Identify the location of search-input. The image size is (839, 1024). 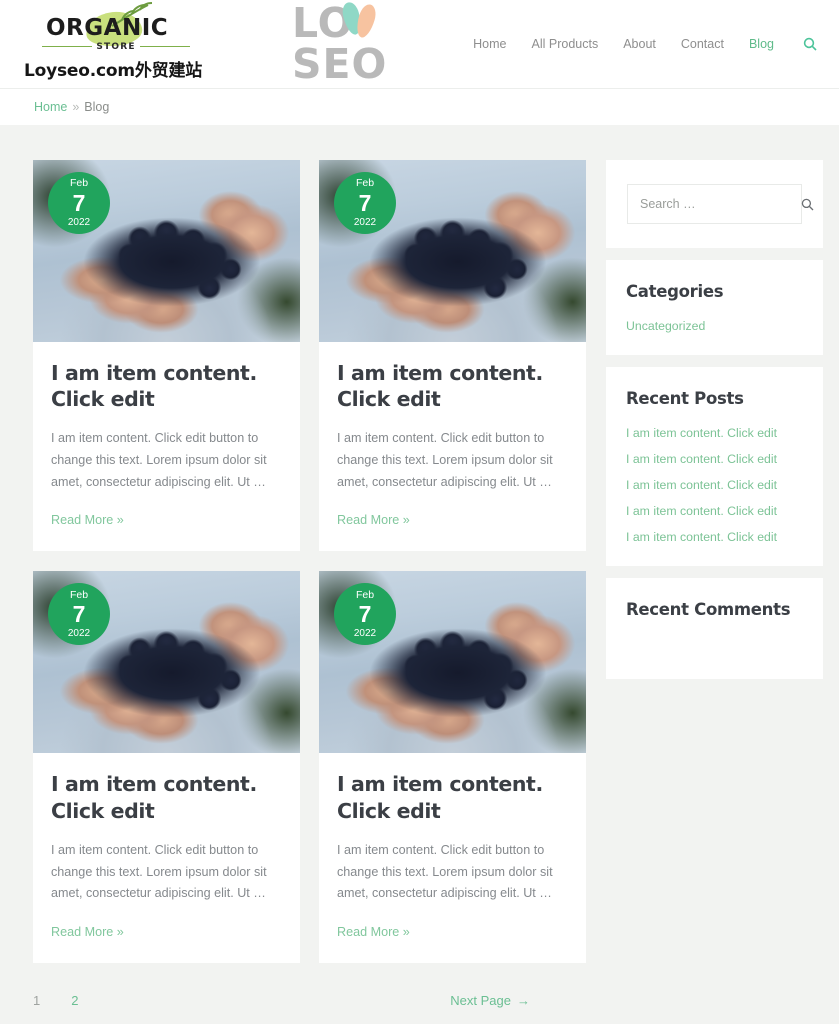
(720, 204).